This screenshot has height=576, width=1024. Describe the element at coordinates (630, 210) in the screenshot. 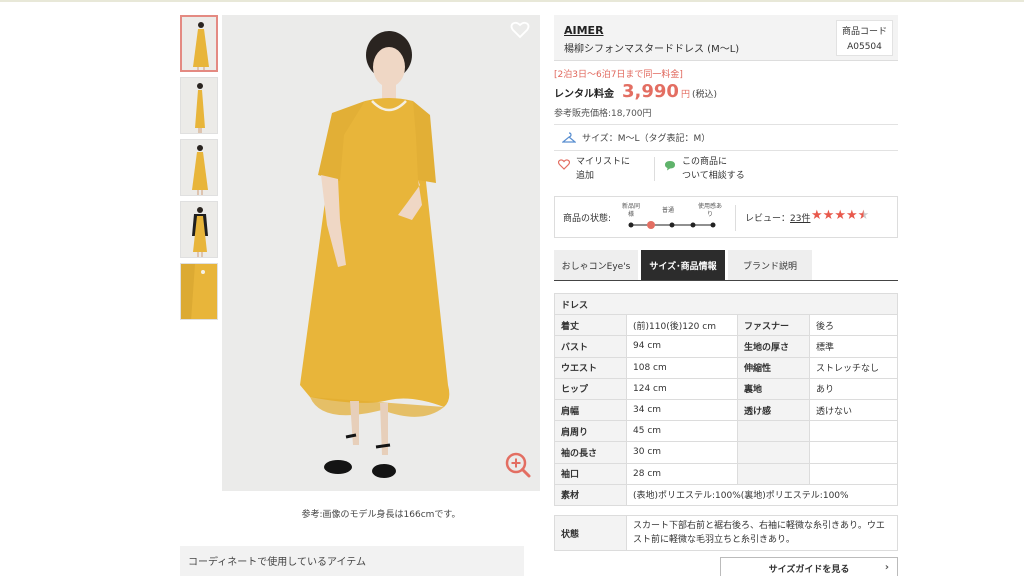

I see `condition-scale-new: 新品同様` at that location.